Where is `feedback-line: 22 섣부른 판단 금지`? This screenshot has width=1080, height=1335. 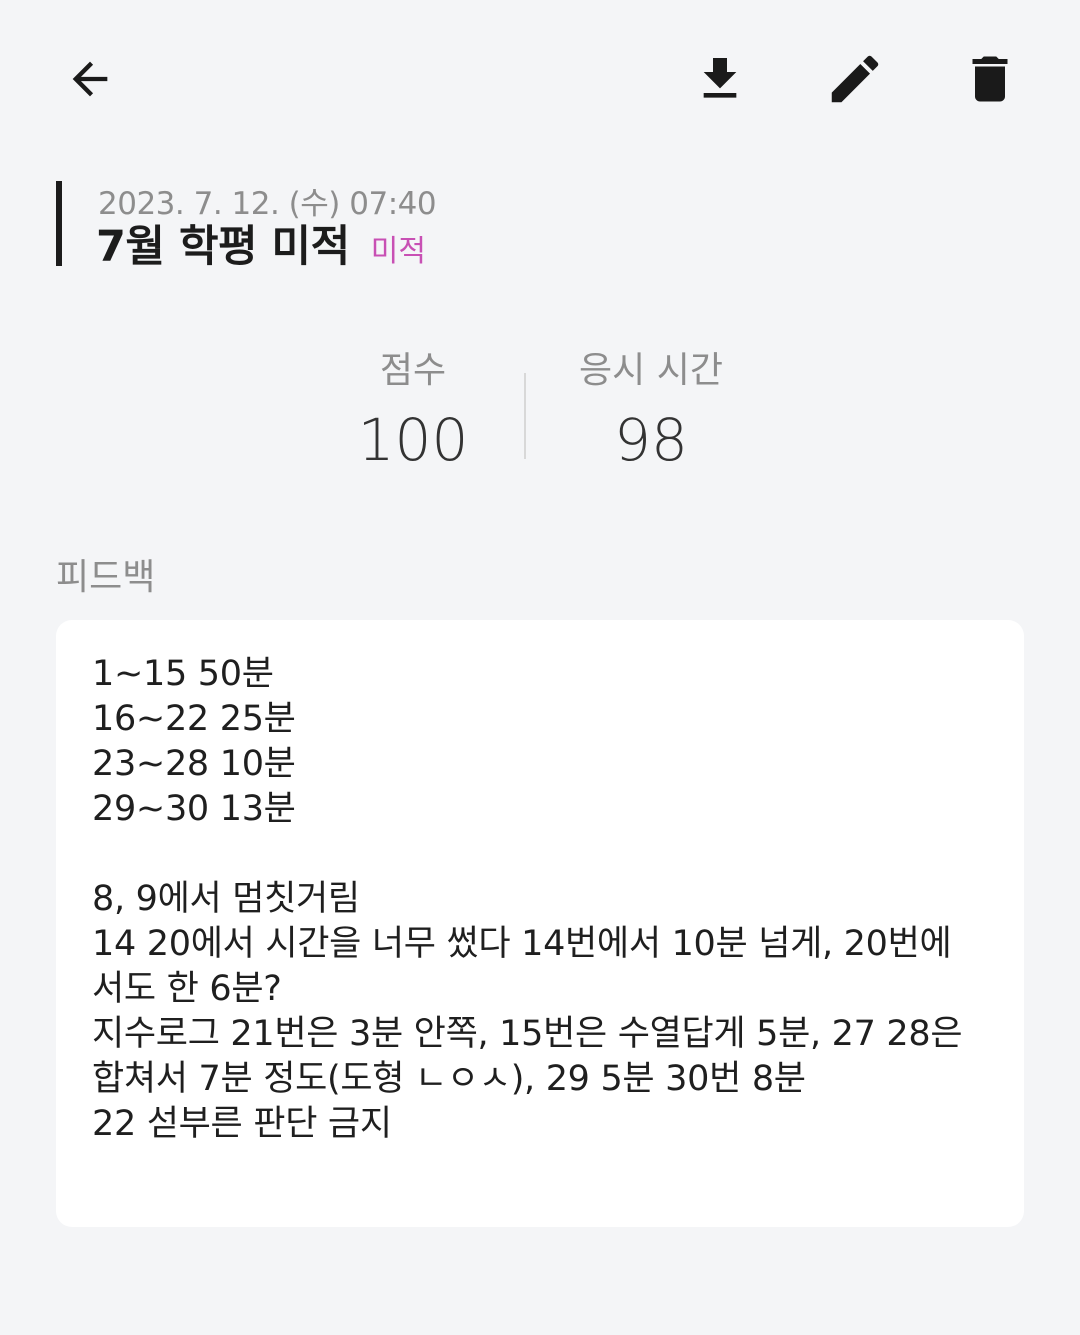
feedback-line: 22 섣부른 판단 금지 is located at coordinates (242, 1124).